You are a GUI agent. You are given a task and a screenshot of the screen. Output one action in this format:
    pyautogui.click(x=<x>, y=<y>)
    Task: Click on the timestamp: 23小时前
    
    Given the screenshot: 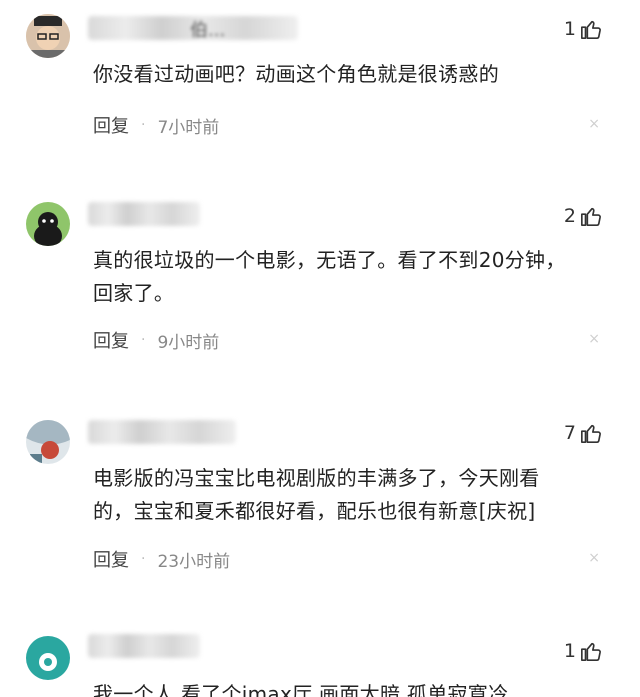 What is the action you would take?
    pyautogui.click(x=194, y=561)
    